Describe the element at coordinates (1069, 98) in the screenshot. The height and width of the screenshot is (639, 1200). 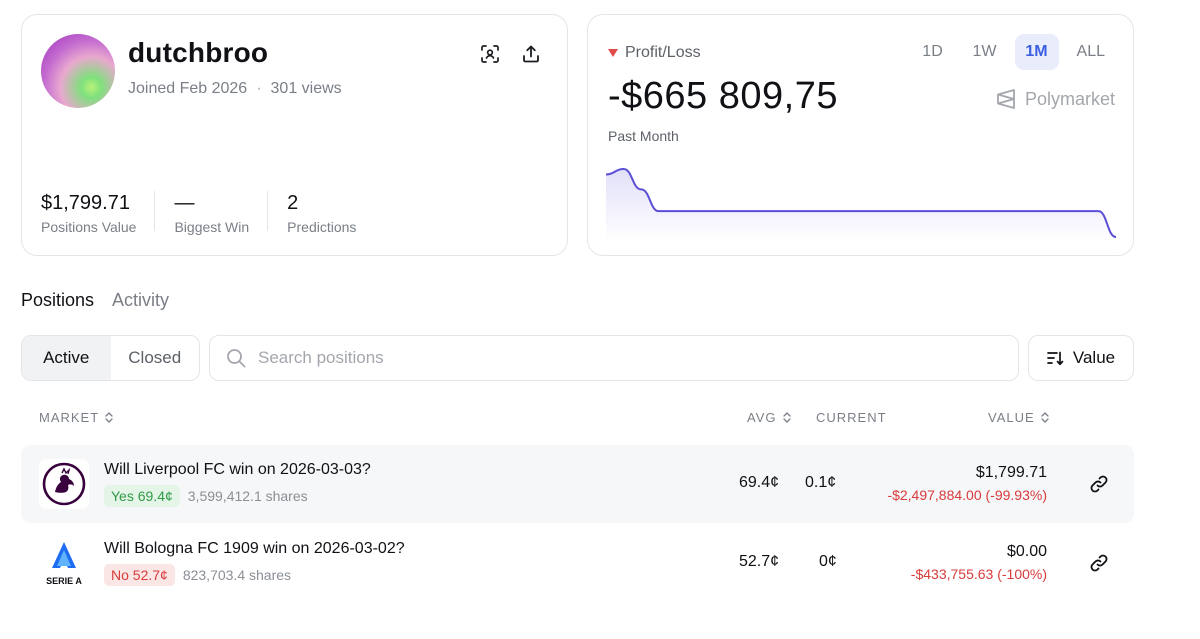
I see `brand-name: Polymarket` at that location.